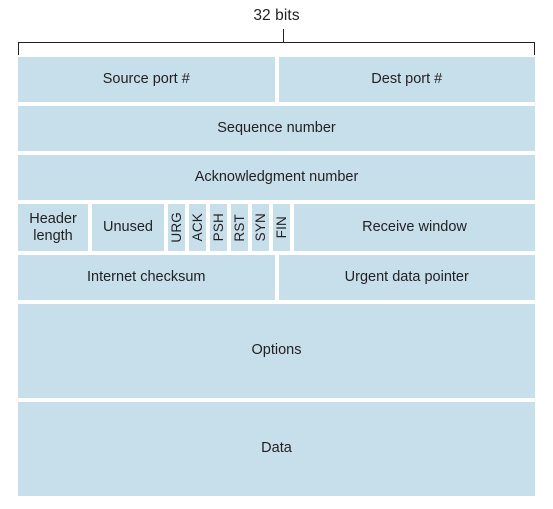  I want to click on field-flag-rst: RST, so click(239, 227).